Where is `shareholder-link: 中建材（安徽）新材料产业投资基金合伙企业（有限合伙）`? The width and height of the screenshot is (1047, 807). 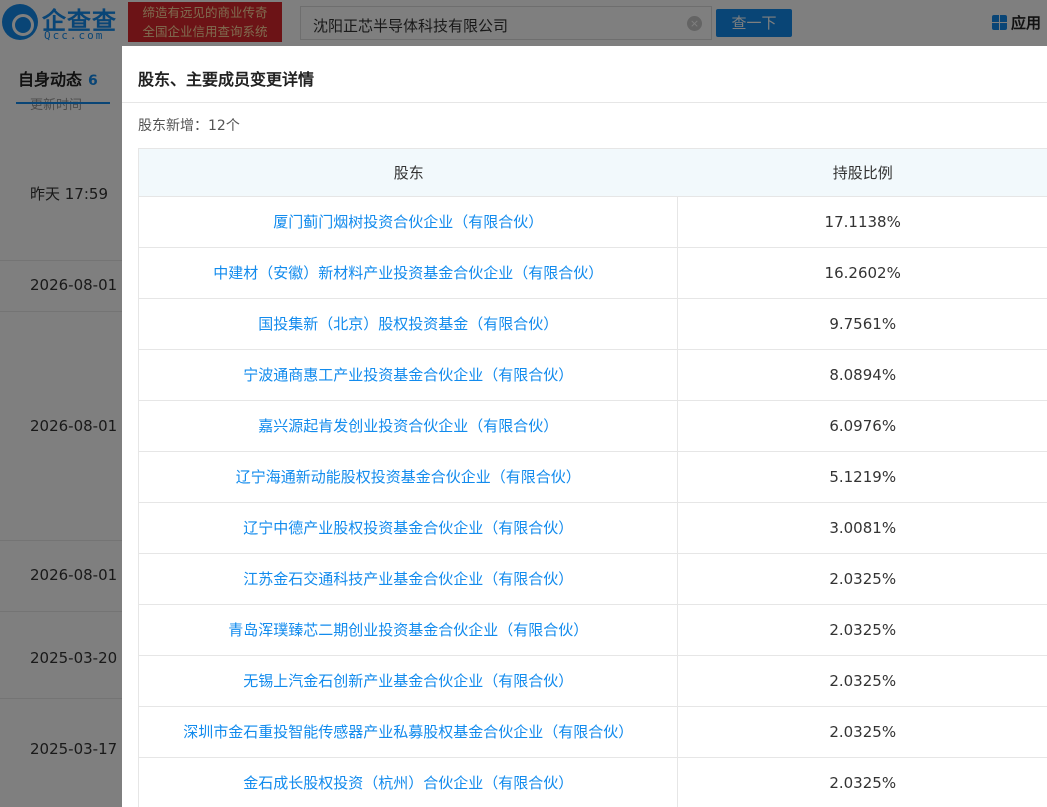 shareholder-link: 中建材（安徽）新材料产业投资基金合伙企业（有限合伙） is located at coordinates (409, 273).